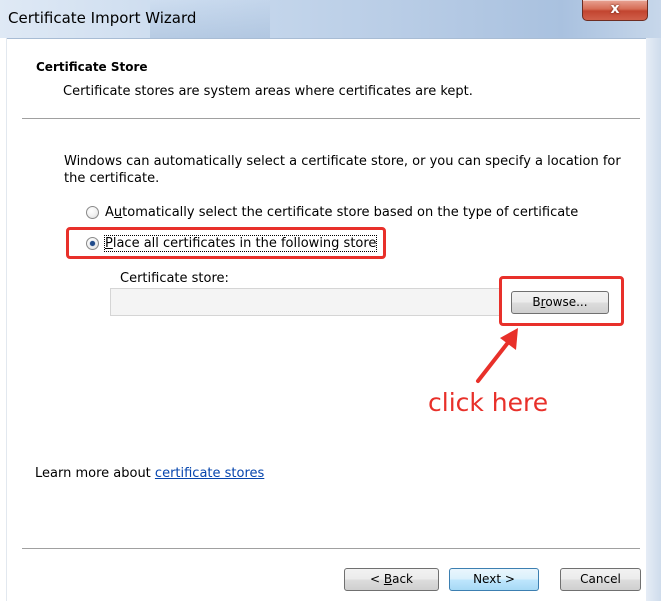  Describe the element at coordinates (391, 579) in the screenshot. I see `back-button: < Back` at that location.